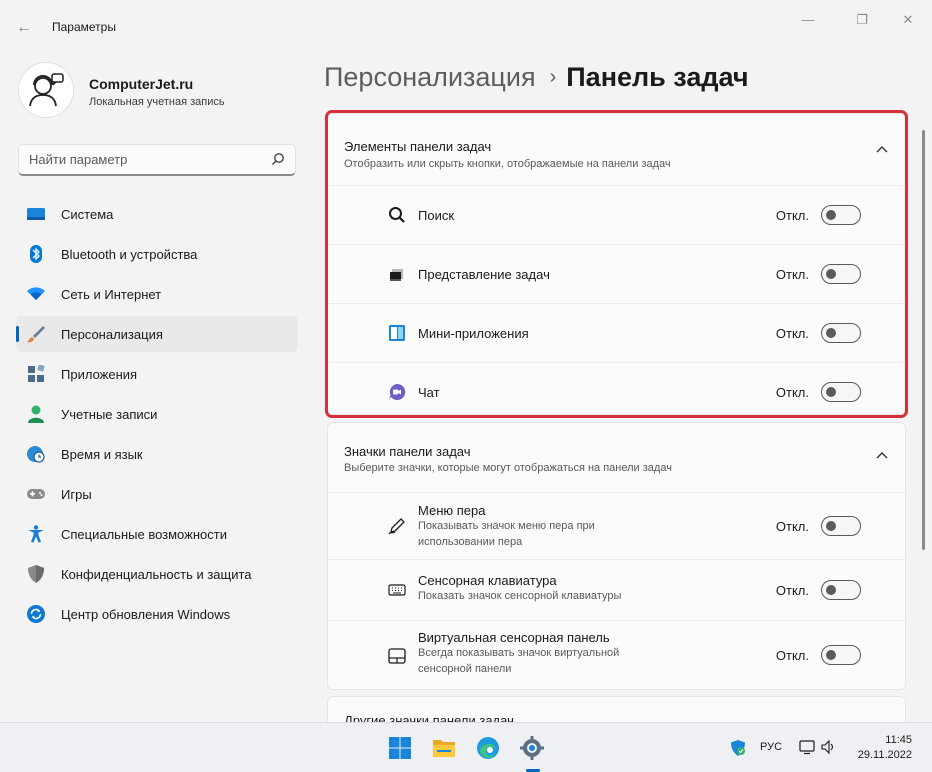 The image size is (932, 772). Describe the element at coordinates (488, 748) in the screenshot. I see `edge-browser-icon` at that location.